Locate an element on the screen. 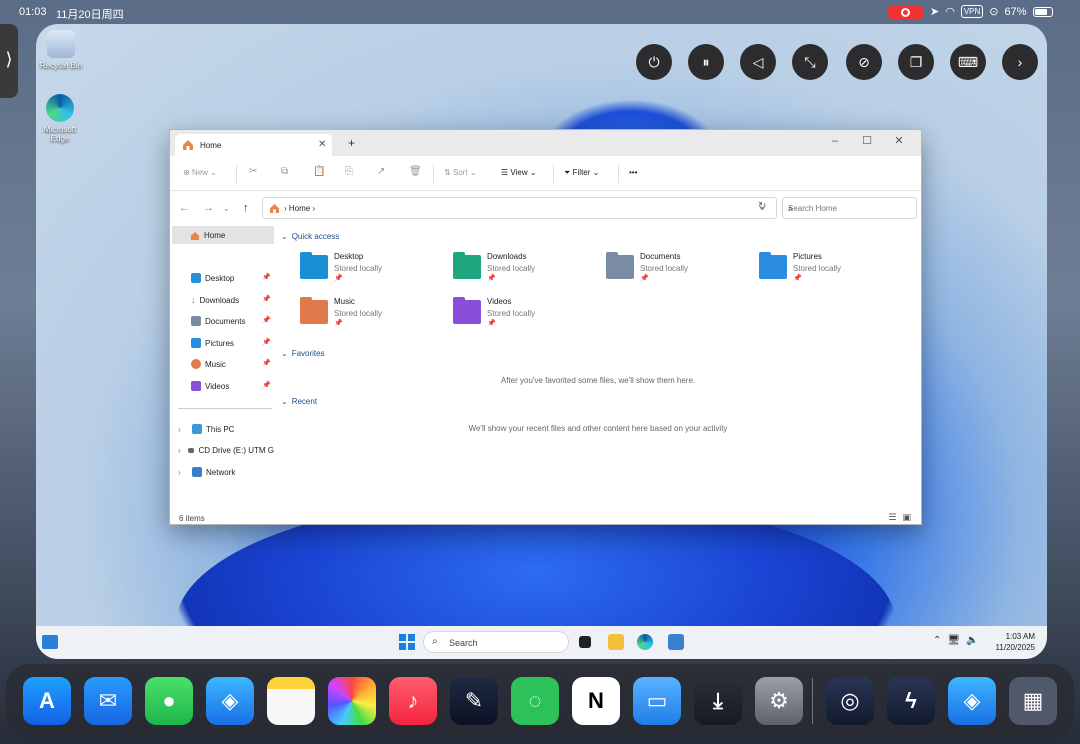 The image size is (1080, 744). vm-control-bar: ⏻ ⏸ ◁ ⤡ ⊘ ❐ ⌨ › is located at coordinates (837, 62).